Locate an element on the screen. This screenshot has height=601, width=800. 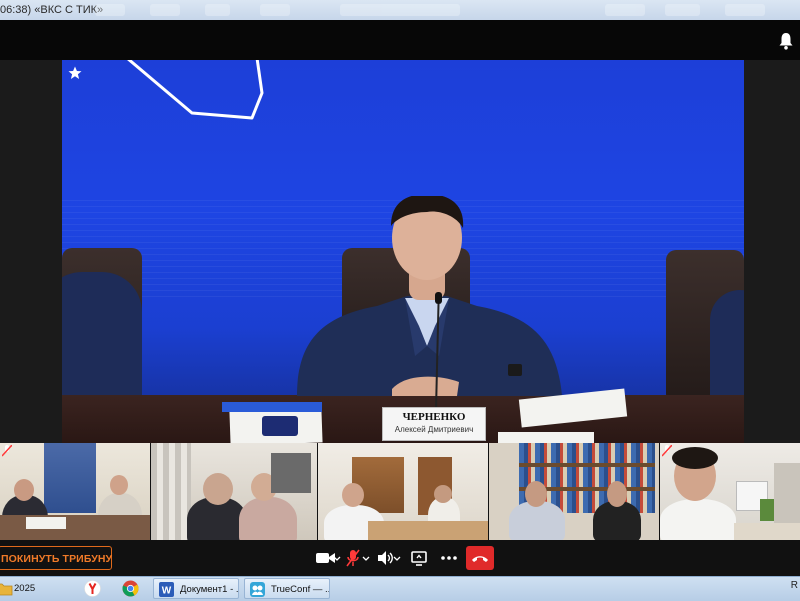
favorite-star-icon is located at coordinates (75, 73).